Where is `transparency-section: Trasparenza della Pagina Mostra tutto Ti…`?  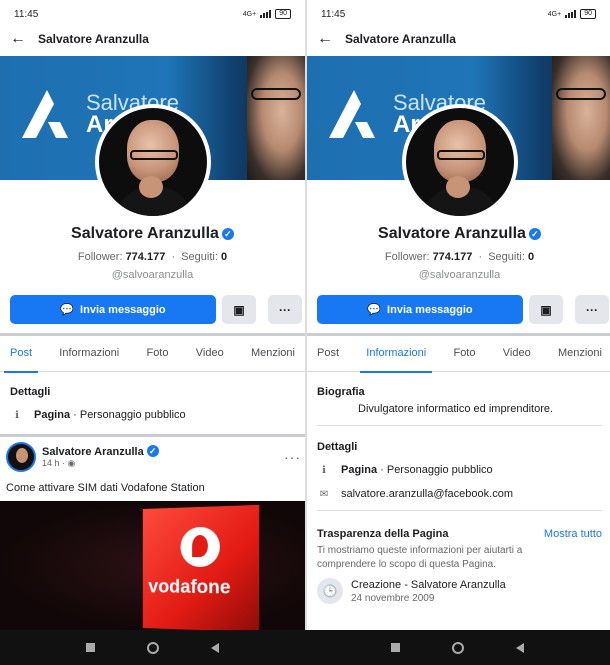 transparency-section: Trasparenza della Pagina Mostra tutto Ti… is located at coordinates (459, 566).